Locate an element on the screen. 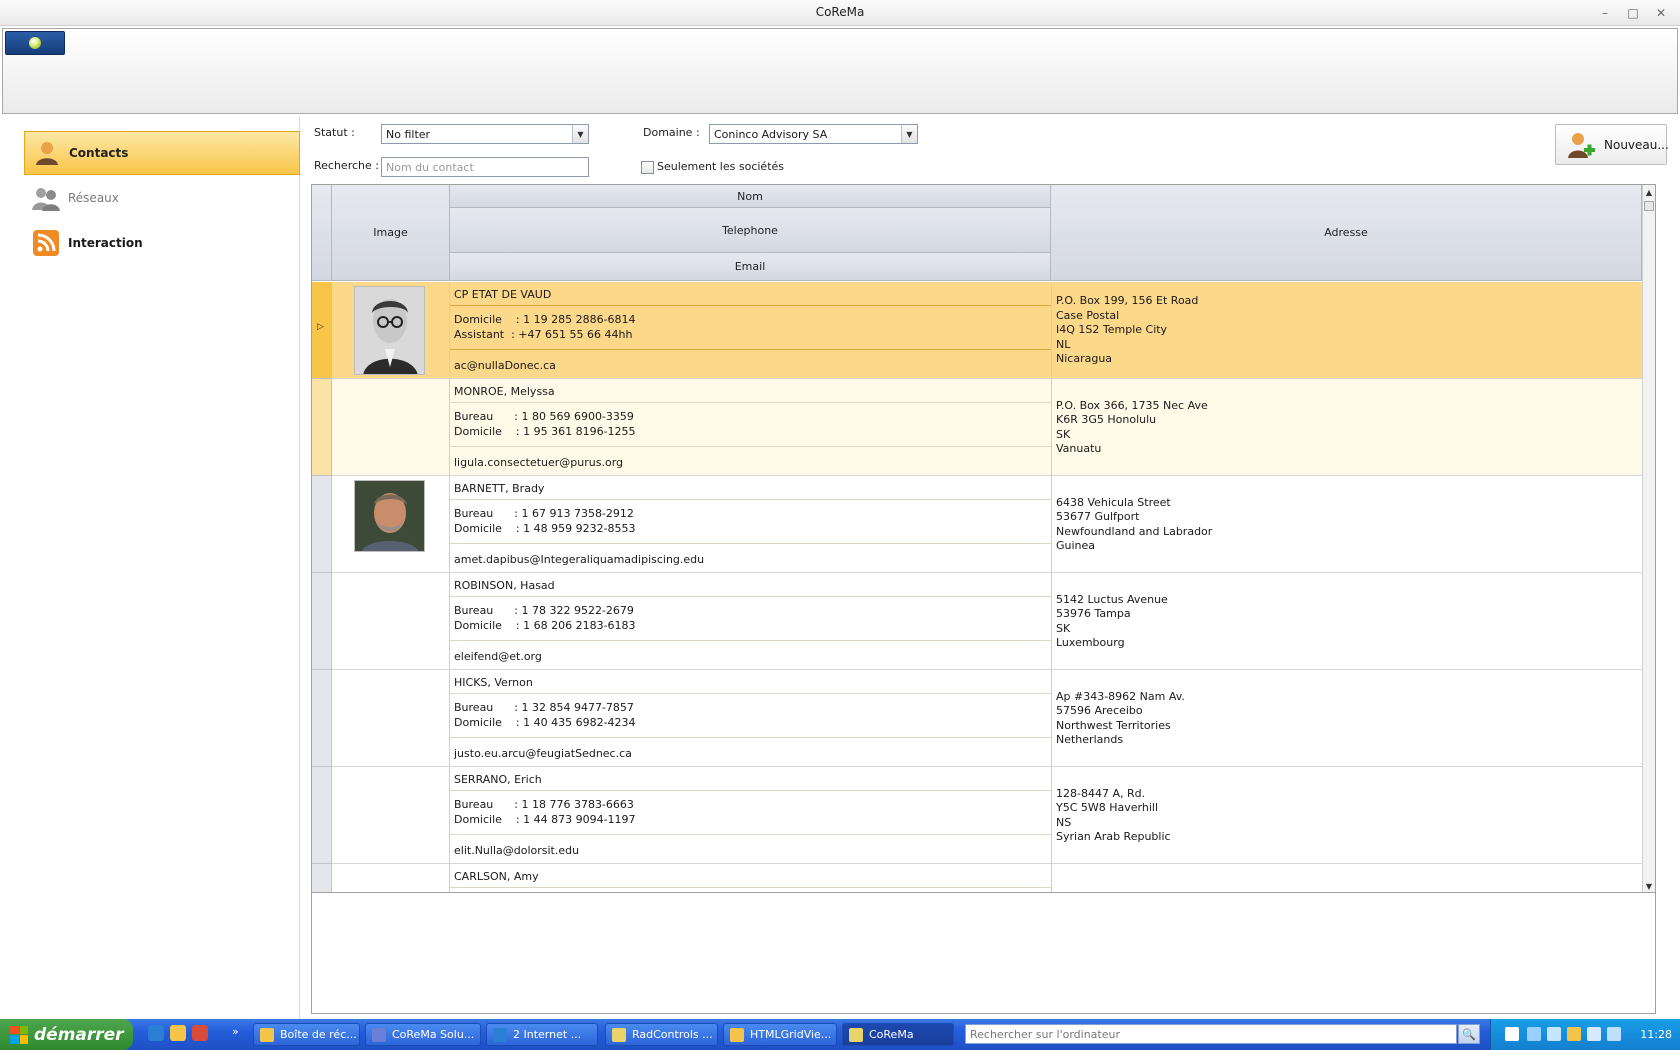 The width and height of the screenshot is (1680, 1050). societes-label: Seulement les sociétés is located at coordinates (721, 166).